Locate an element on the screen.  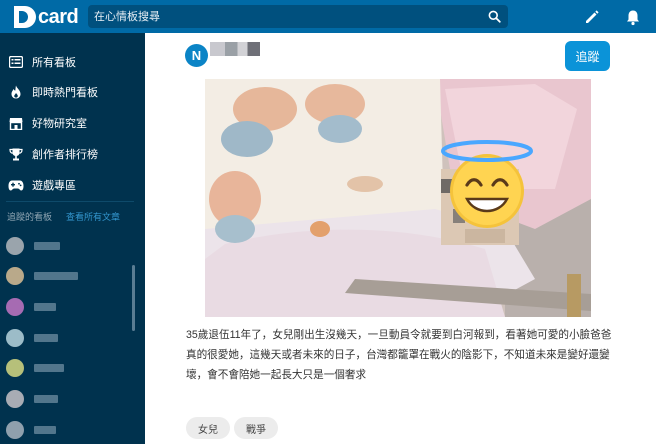
sidebar-item-label: 即時熱門看板 is located at coordinates (65, 93).